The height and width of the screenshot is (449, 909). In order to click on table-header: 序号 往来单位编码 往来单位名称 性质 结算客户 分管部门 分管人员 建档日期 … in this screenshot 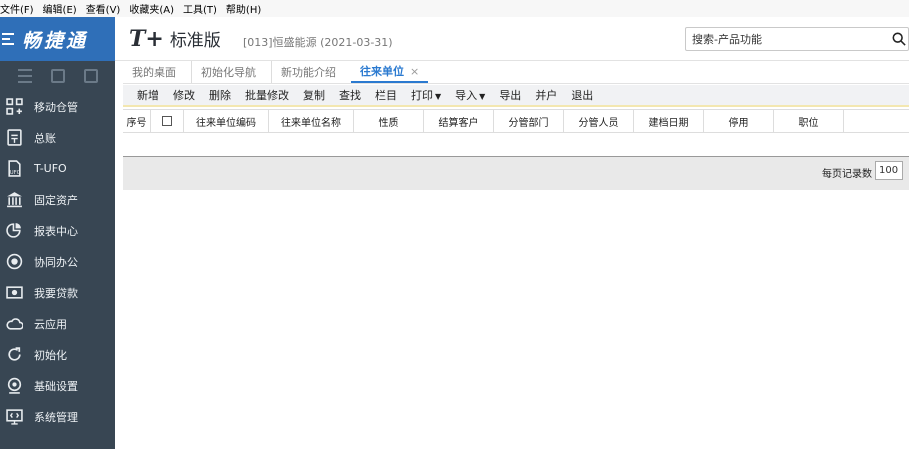, I will do `click(516, 121)`.